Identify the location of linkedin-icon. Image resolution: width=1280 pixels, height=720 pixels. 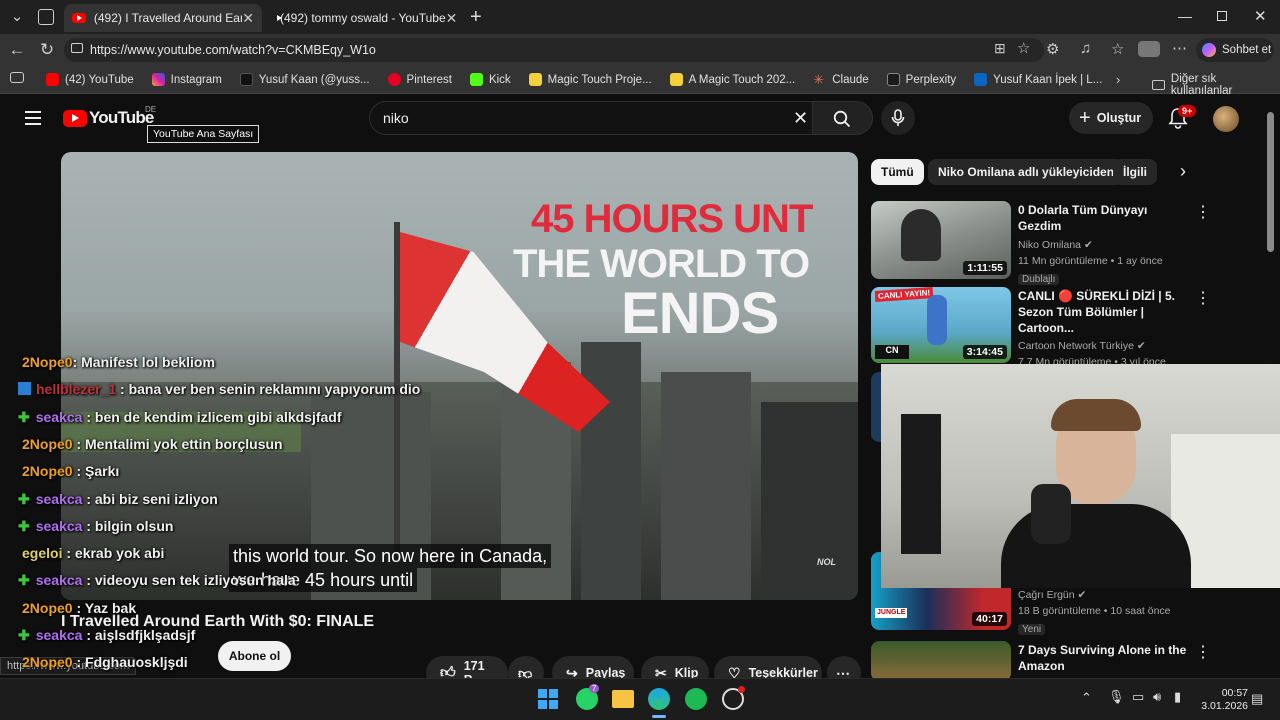
(981, 79).